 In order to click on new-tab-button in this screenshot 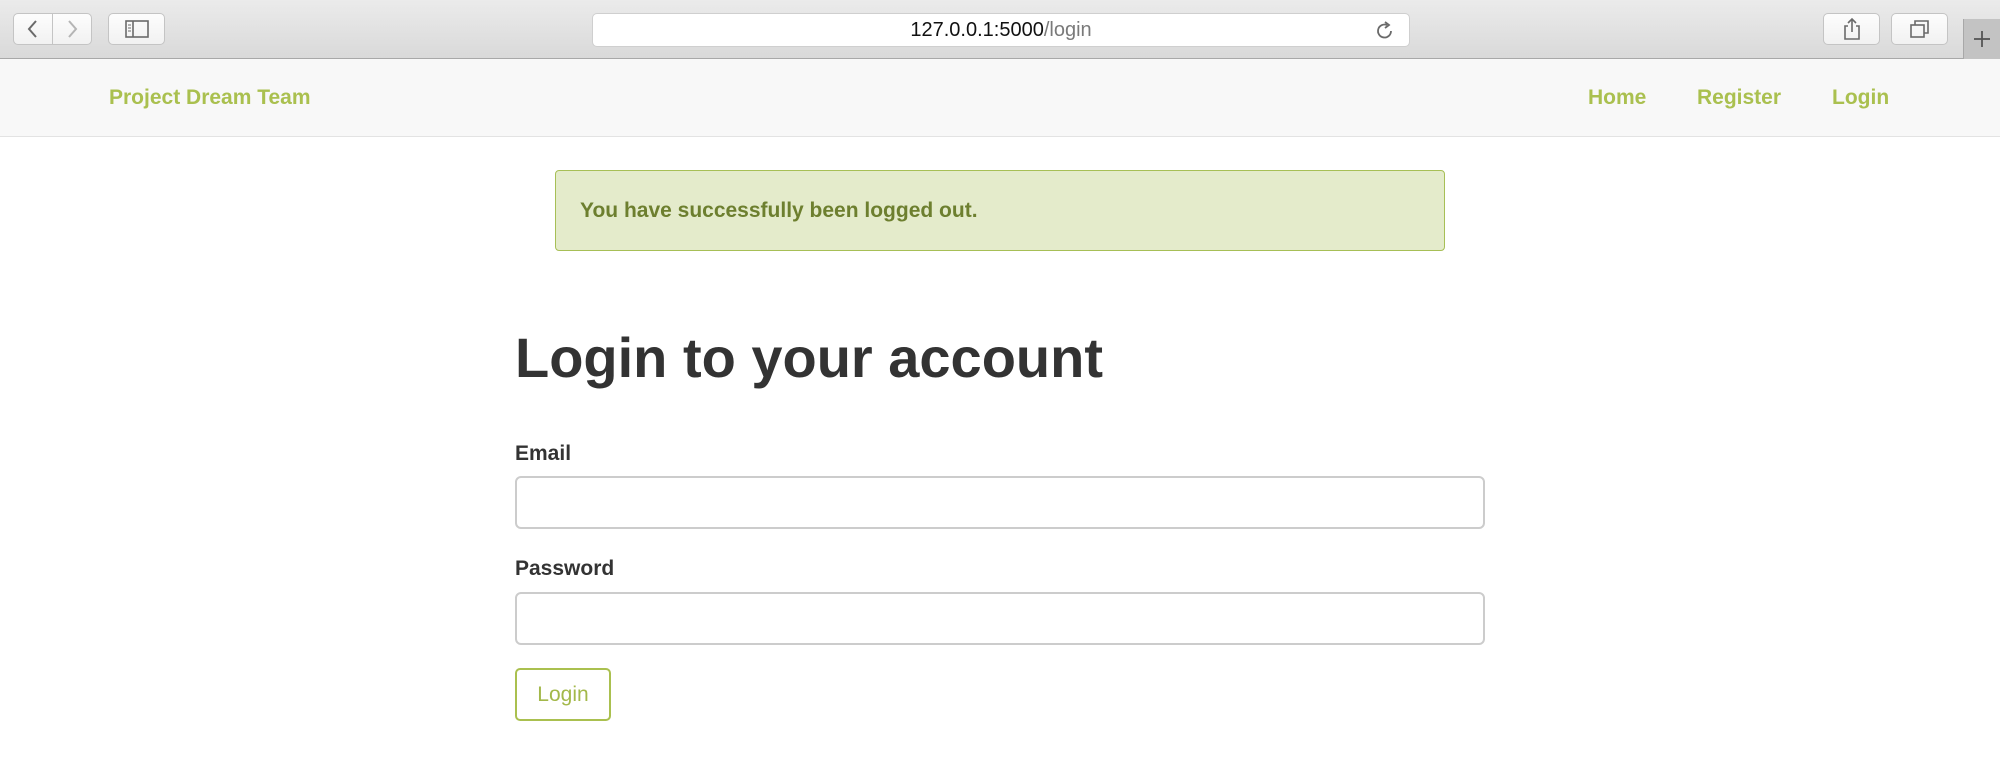, I will do `click(1981, 39)`.